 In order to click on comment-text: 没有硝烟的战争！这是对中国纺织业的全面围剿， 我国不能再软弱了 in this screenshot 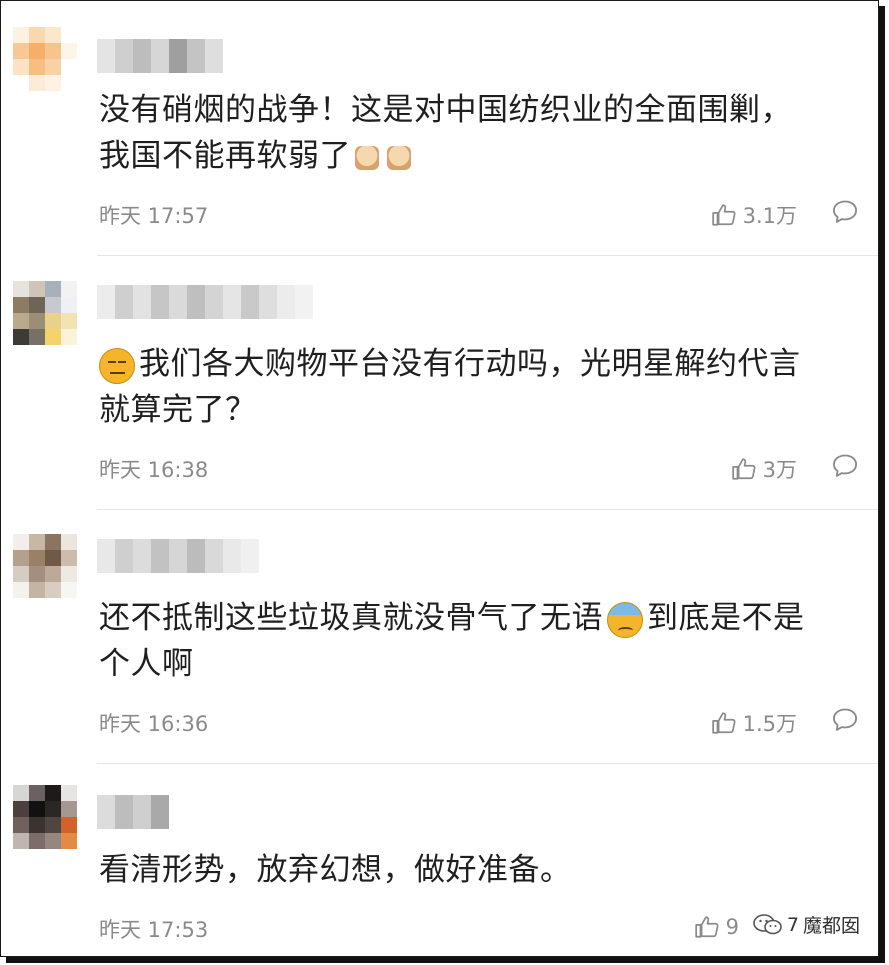, I will do `click(445, 133)`.